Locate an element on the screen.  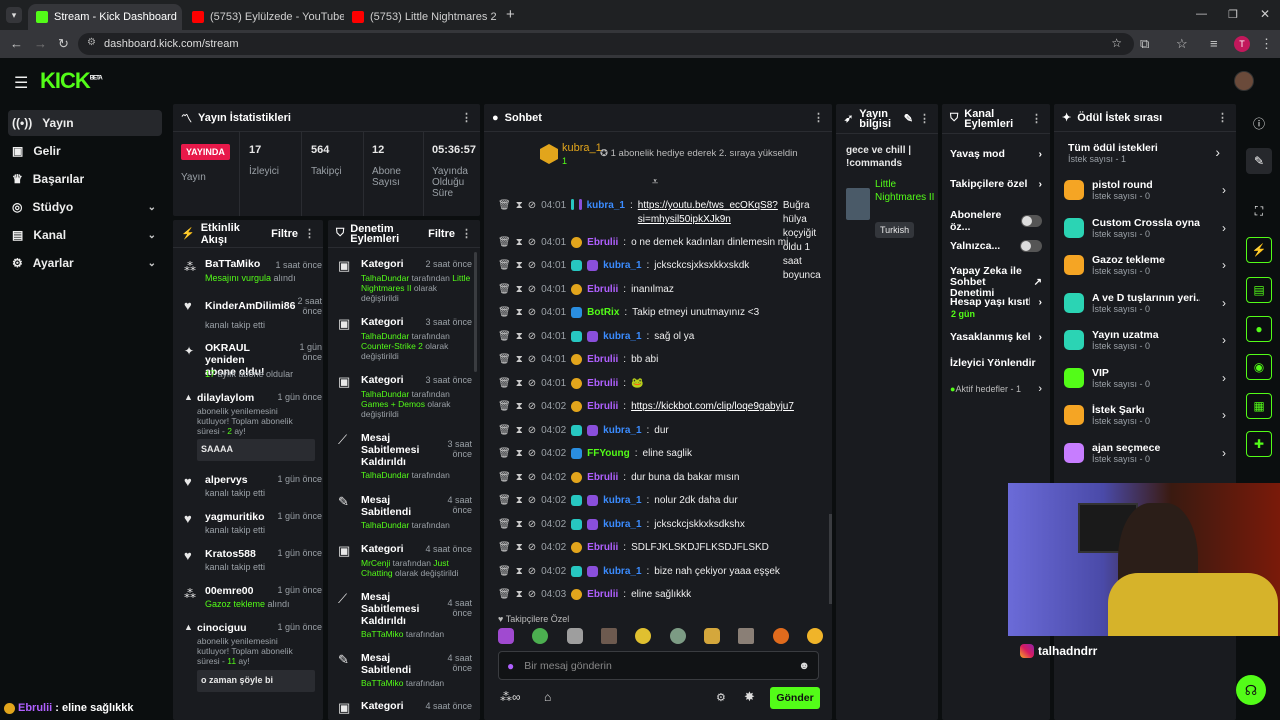
all-rewards-item: Tüm ödül istekleri İstek sayısı - 1 › is located at coordinates (1144, 153).